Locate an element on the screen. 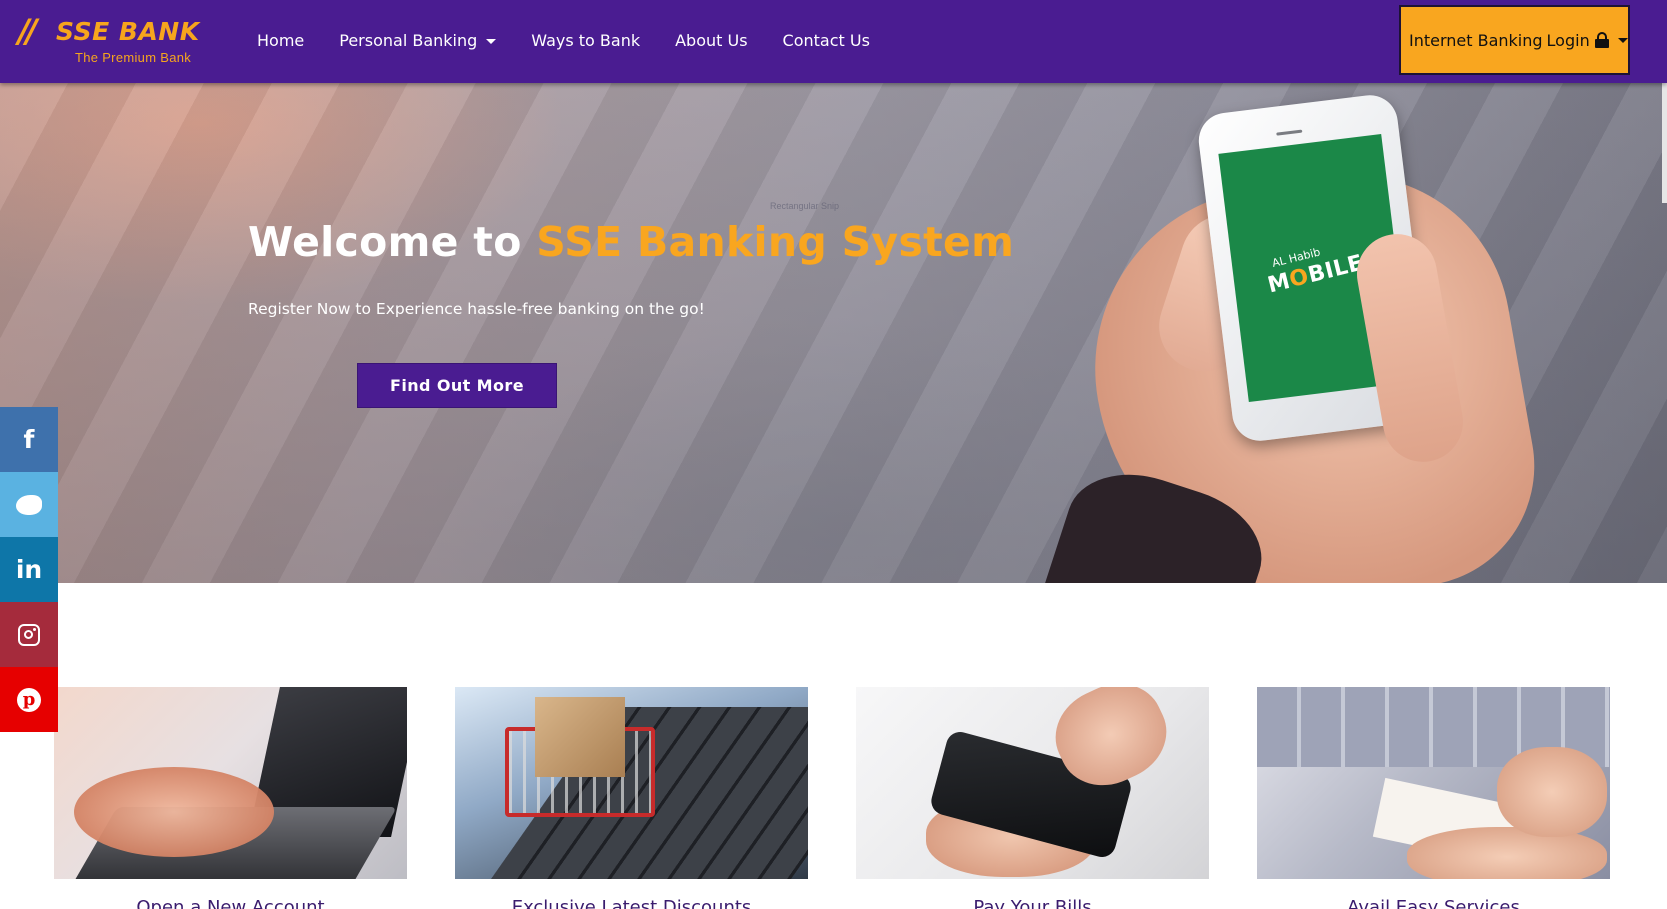 The image size is (1667, 909). snip-watermark: Rectangular Snip is located at coordinates (805, 206).